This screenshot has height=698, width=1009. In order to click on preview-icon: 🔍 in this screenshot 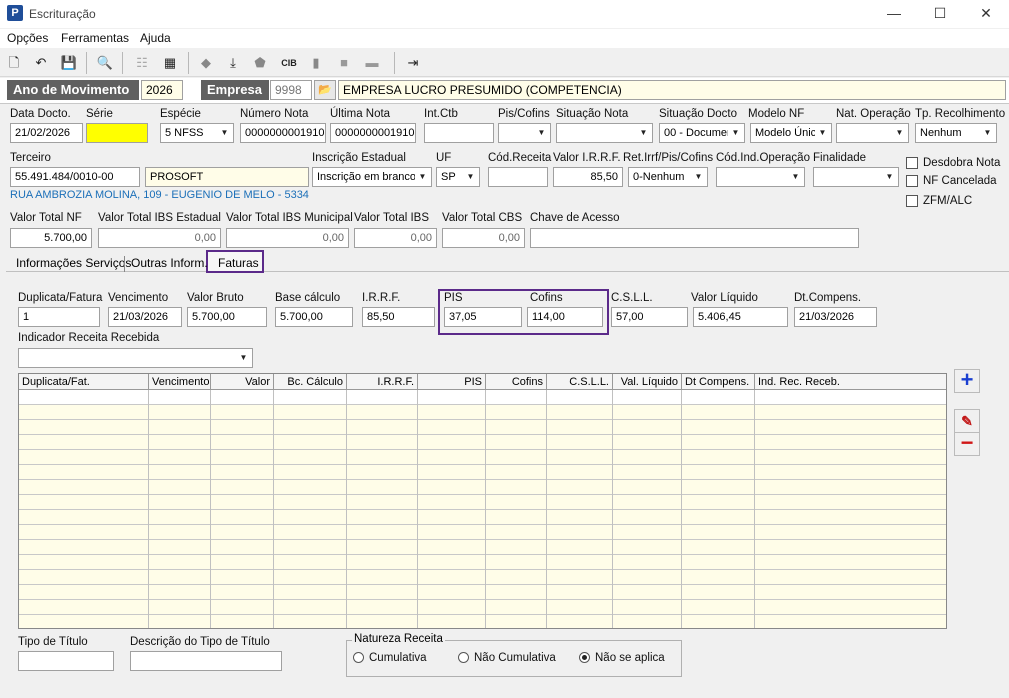, I will do `click(105, 63)`.